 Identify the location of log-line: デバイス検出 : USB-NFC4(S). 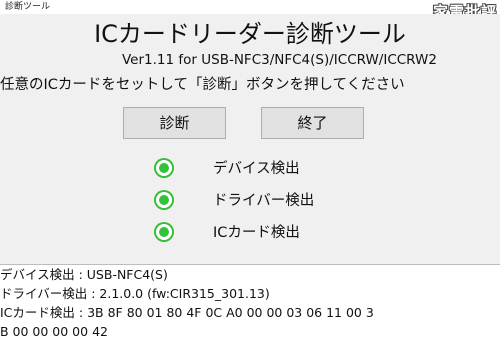
(84, 274).